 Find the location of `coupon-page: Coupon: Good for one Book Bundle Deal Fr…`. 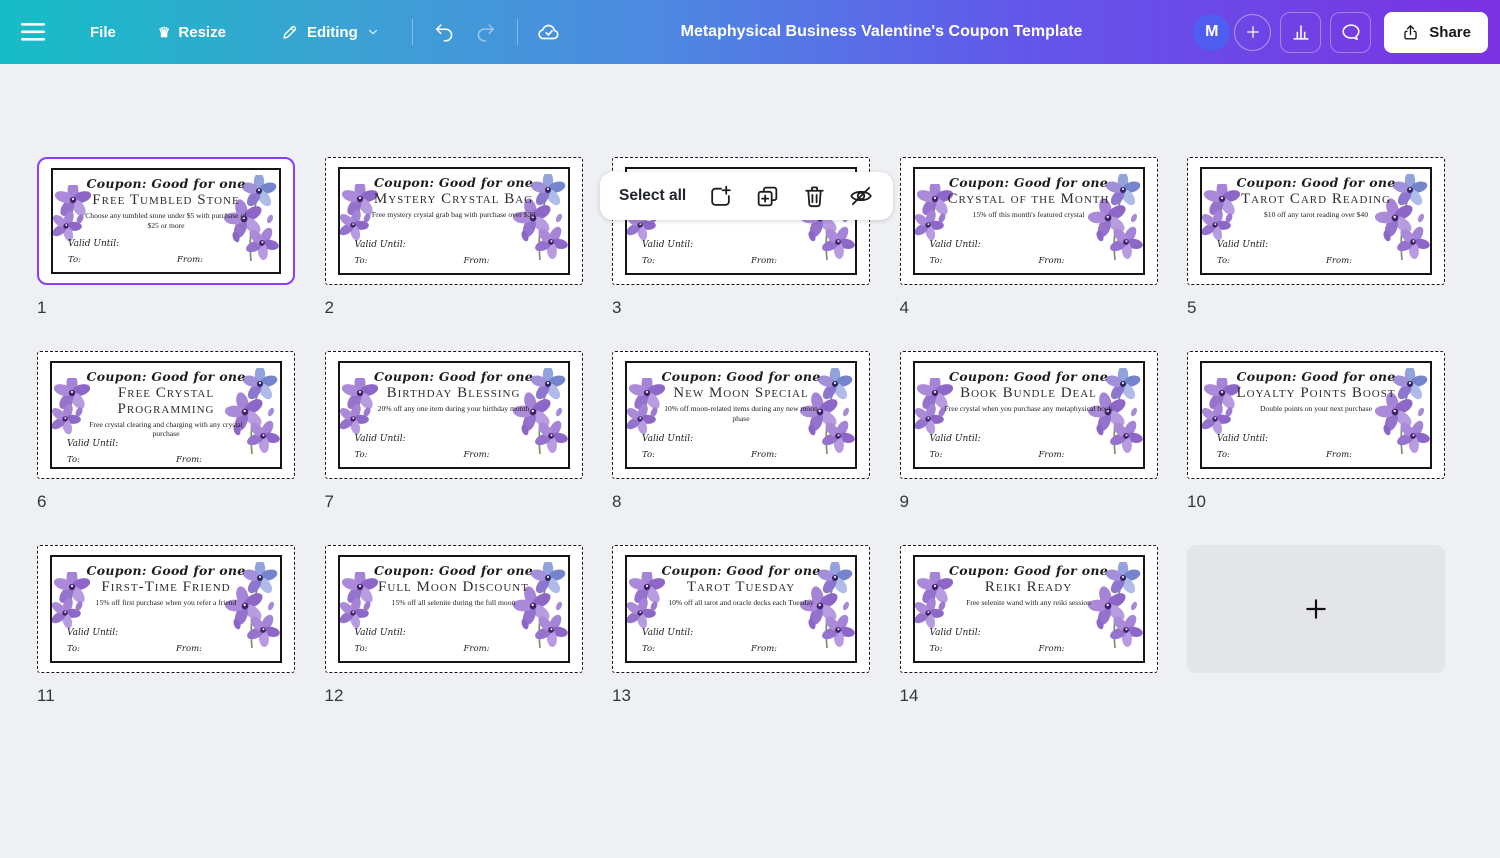

coupon-page: Coupon: Good for one Book Bundle Deal Fr… is located at coordinates (1028, 415).